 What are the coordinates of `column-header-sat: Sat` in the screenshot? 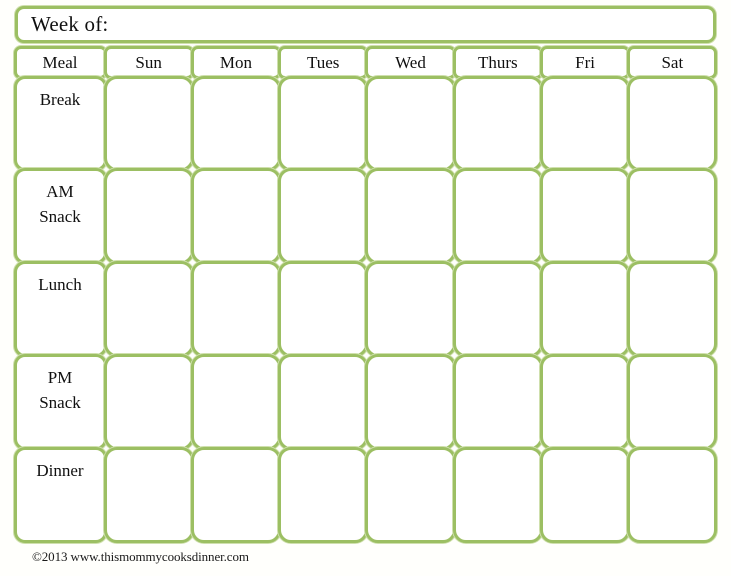 It's located at (672, 62).